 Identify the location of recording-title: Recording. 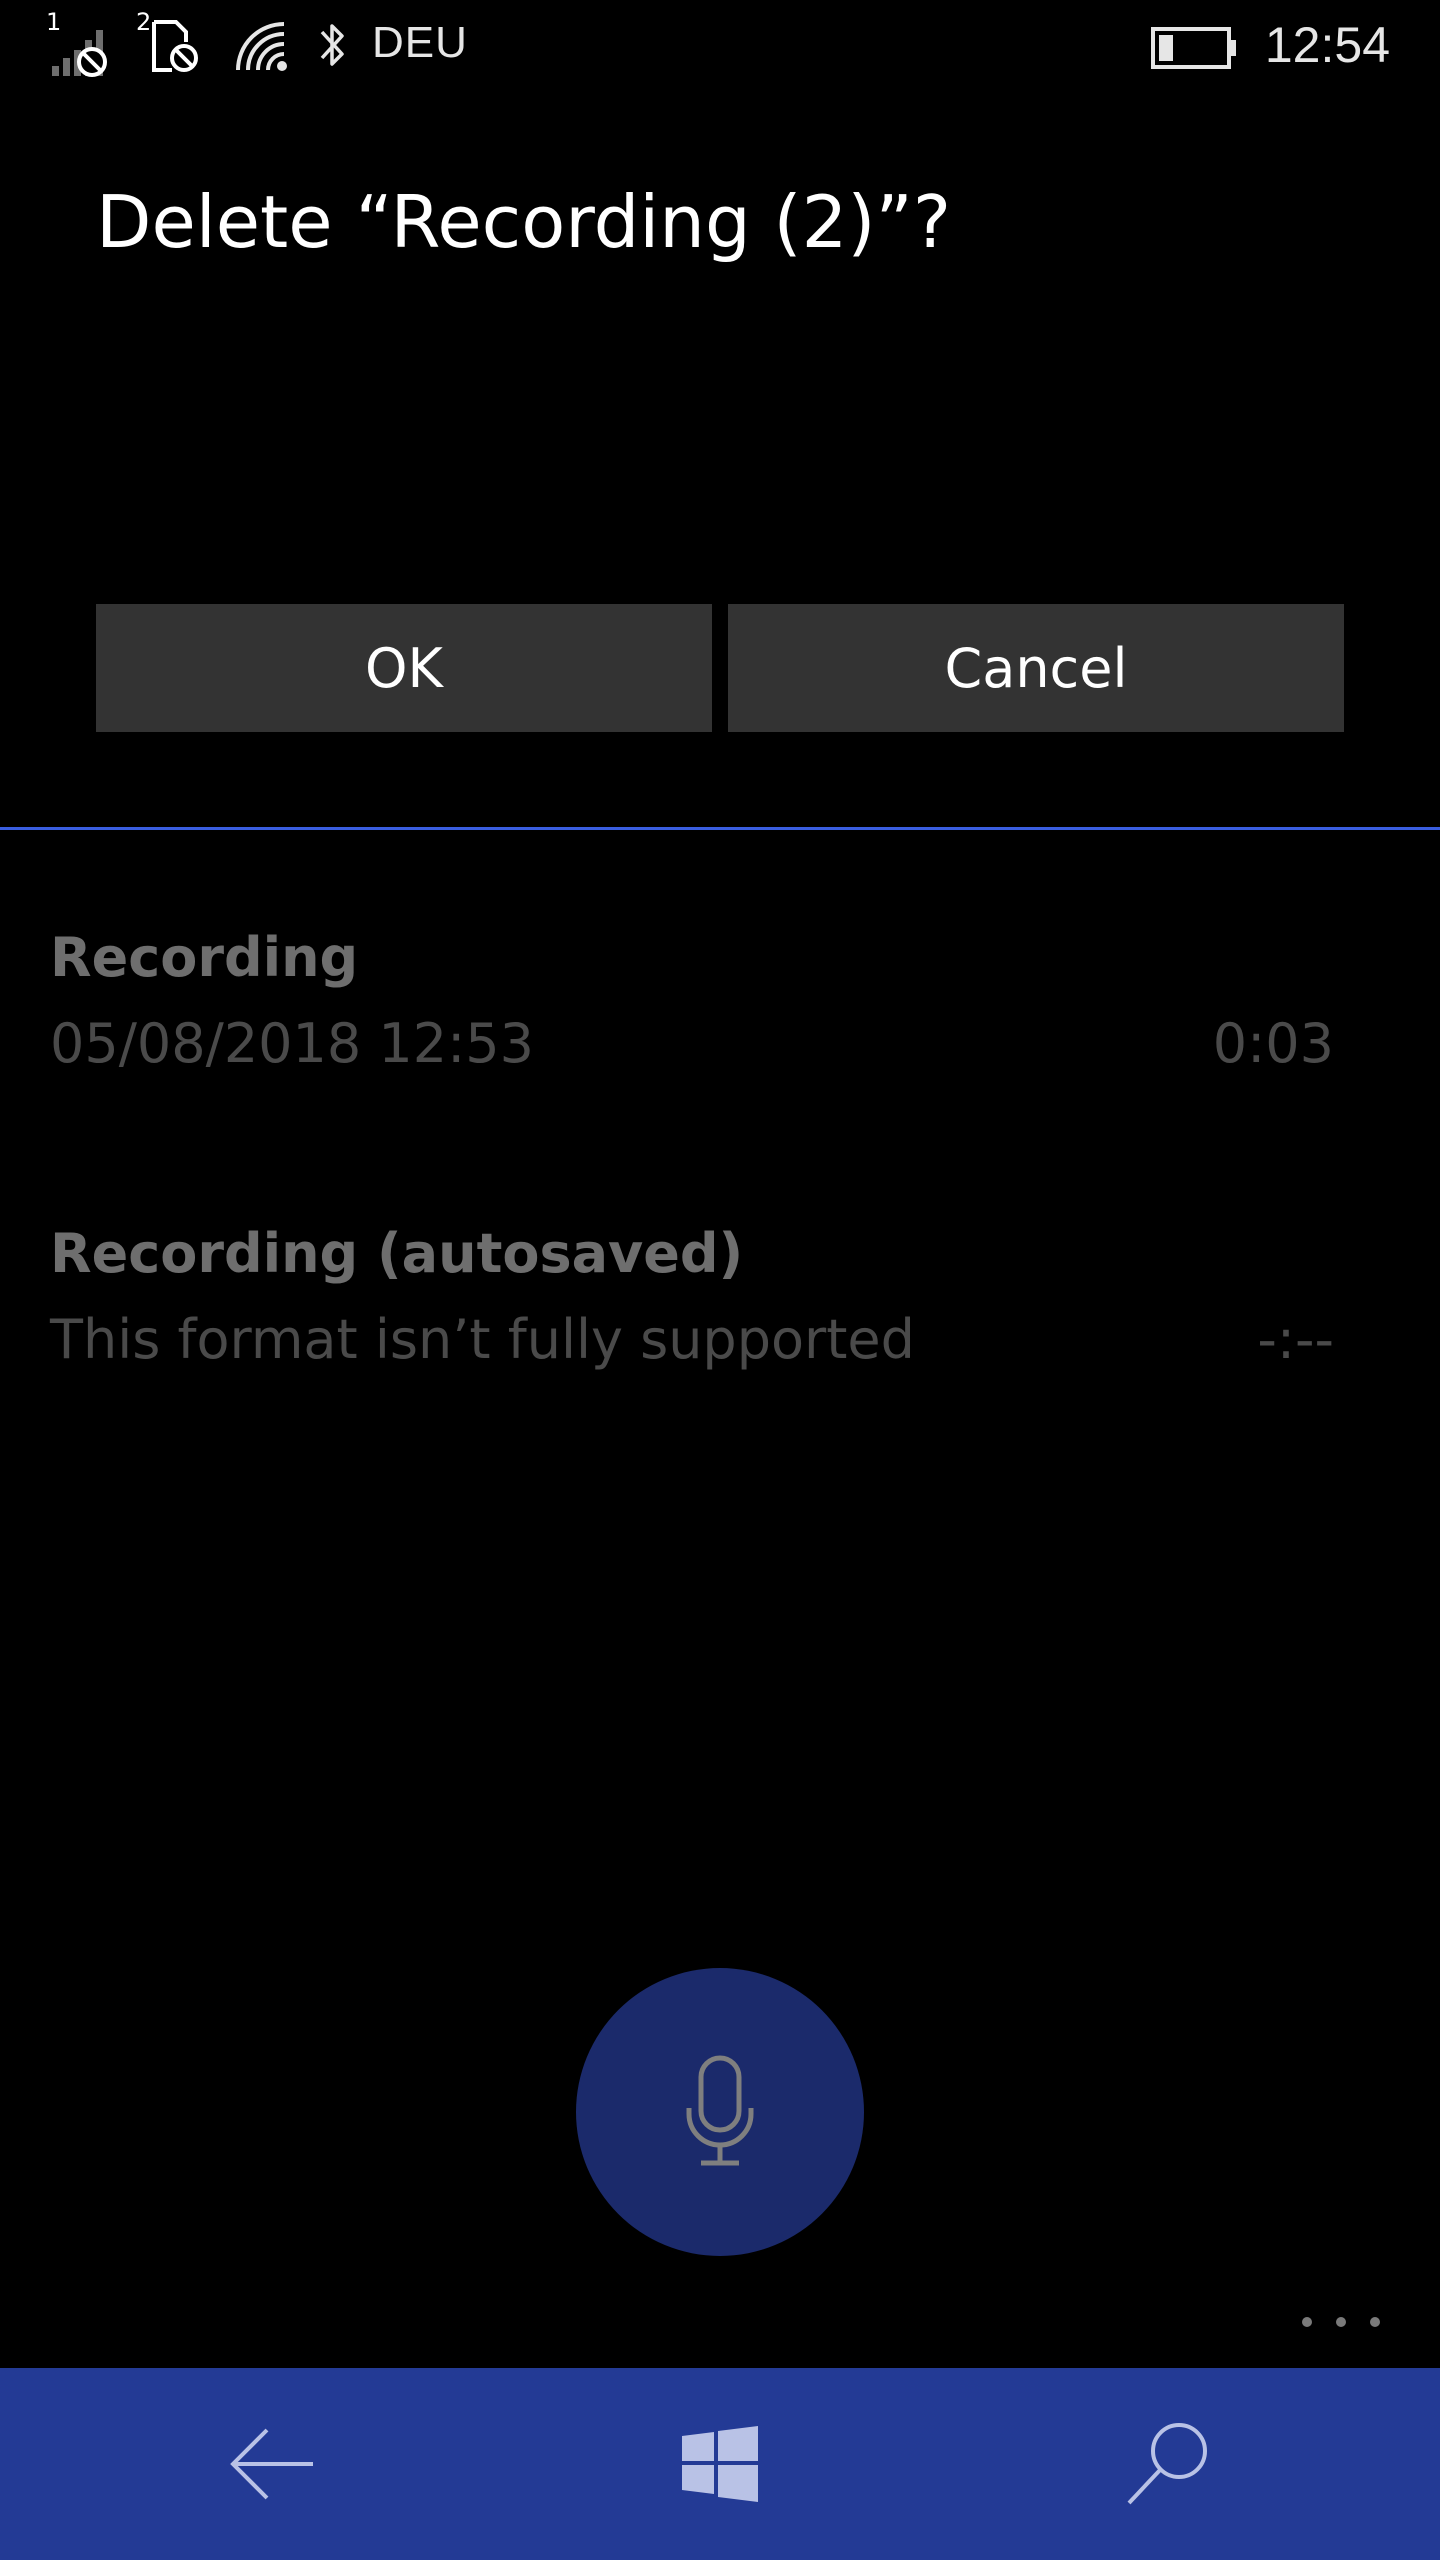
(204, 957).